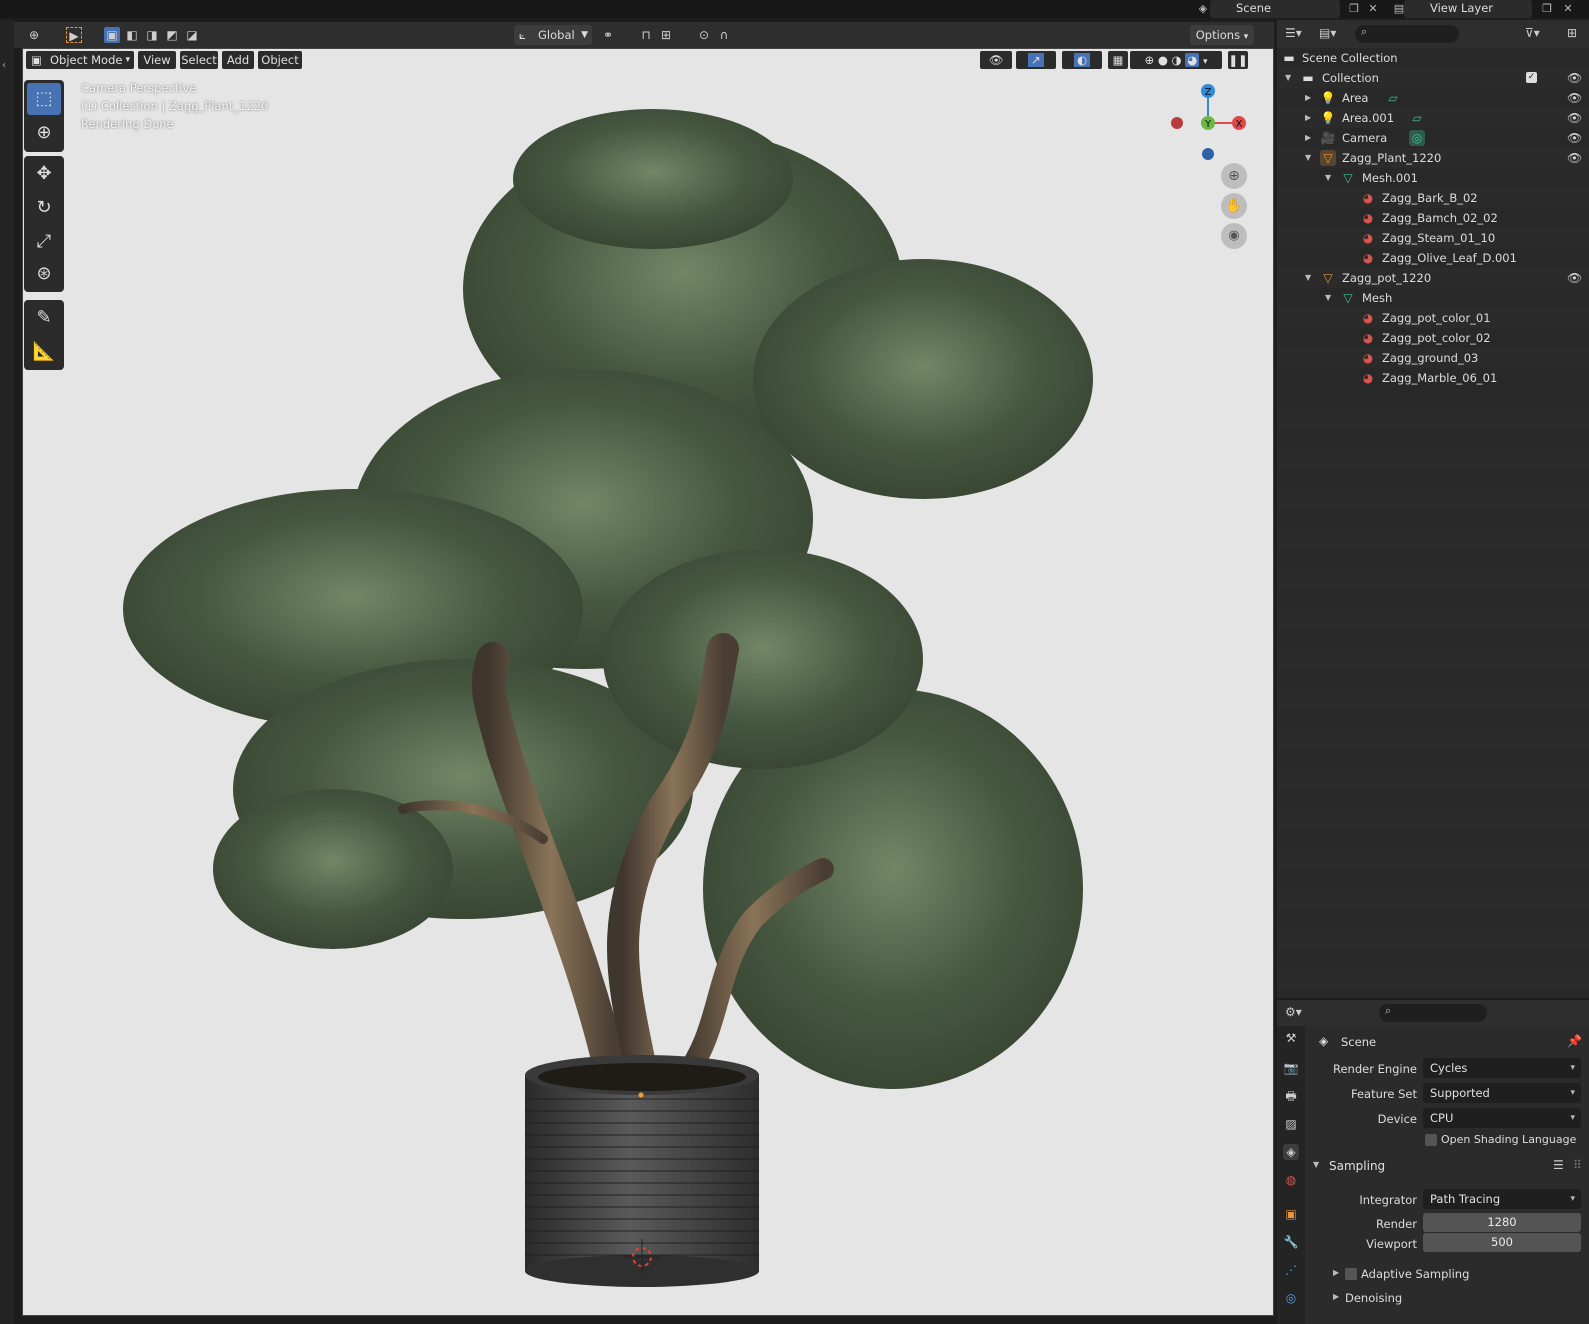 Image resolution: width=1589 pixels, height=1324 pixels. Describe the element at coordinates (1291, 1180) in the screenshot. I see `world-tab-icon: ◍` at that location.